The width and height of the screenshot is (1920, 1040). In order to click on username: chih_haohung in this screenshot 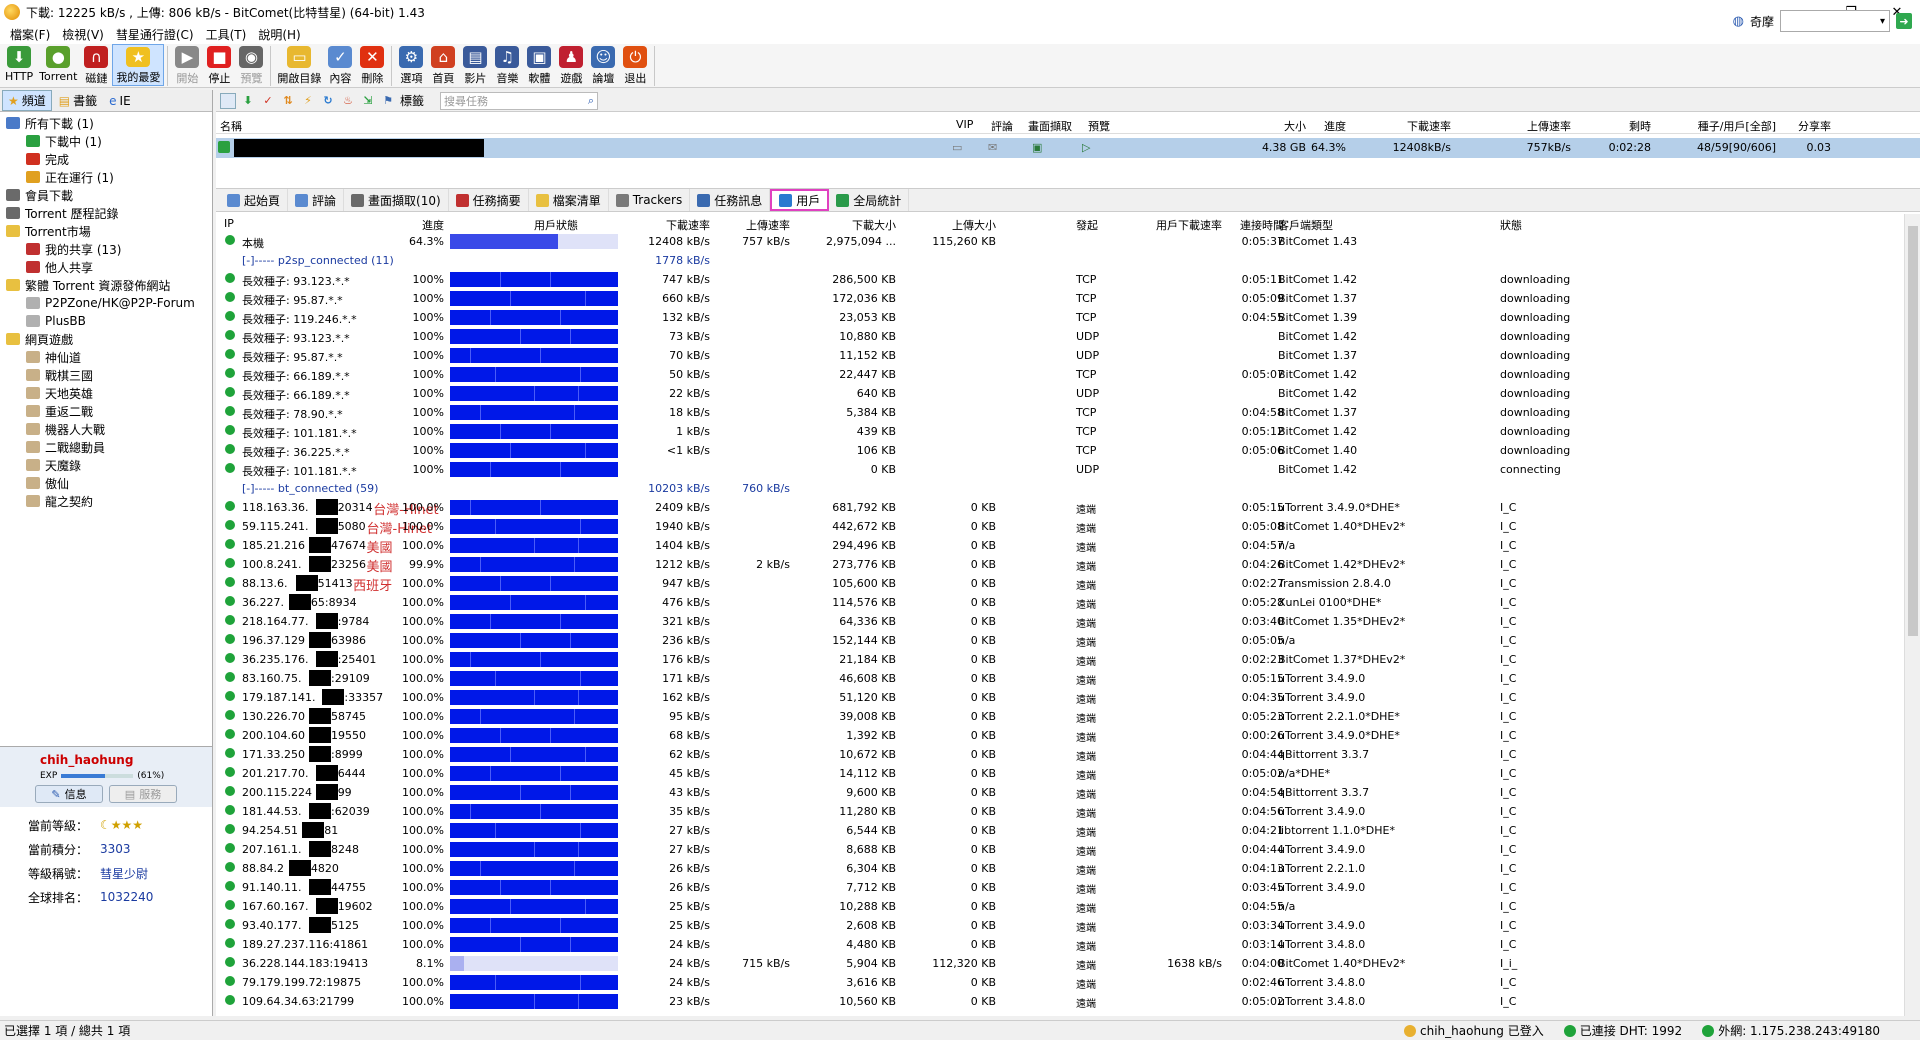, I will do `click(106, 760)`.